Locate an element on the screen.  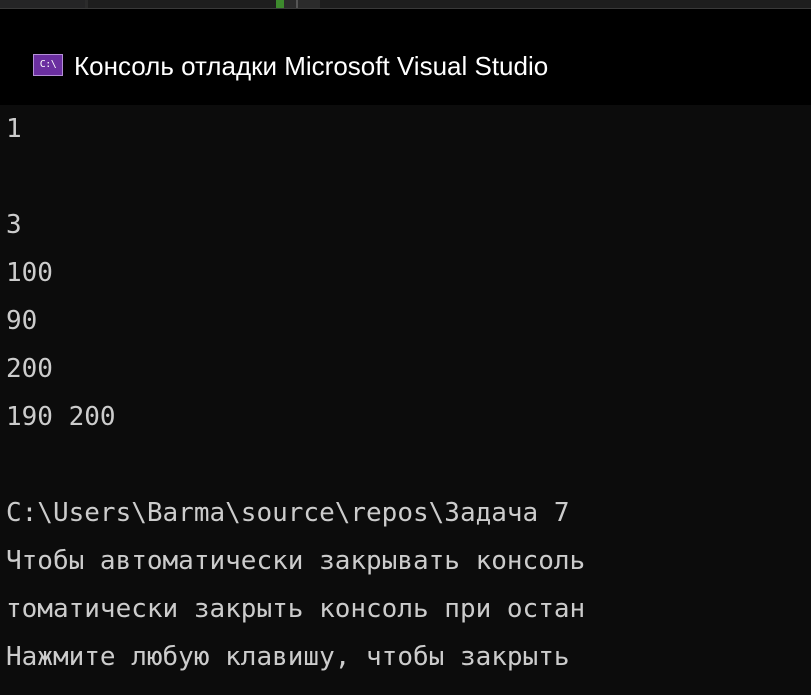
console-app-icon: C:\ is located at coordinates (48, 65).